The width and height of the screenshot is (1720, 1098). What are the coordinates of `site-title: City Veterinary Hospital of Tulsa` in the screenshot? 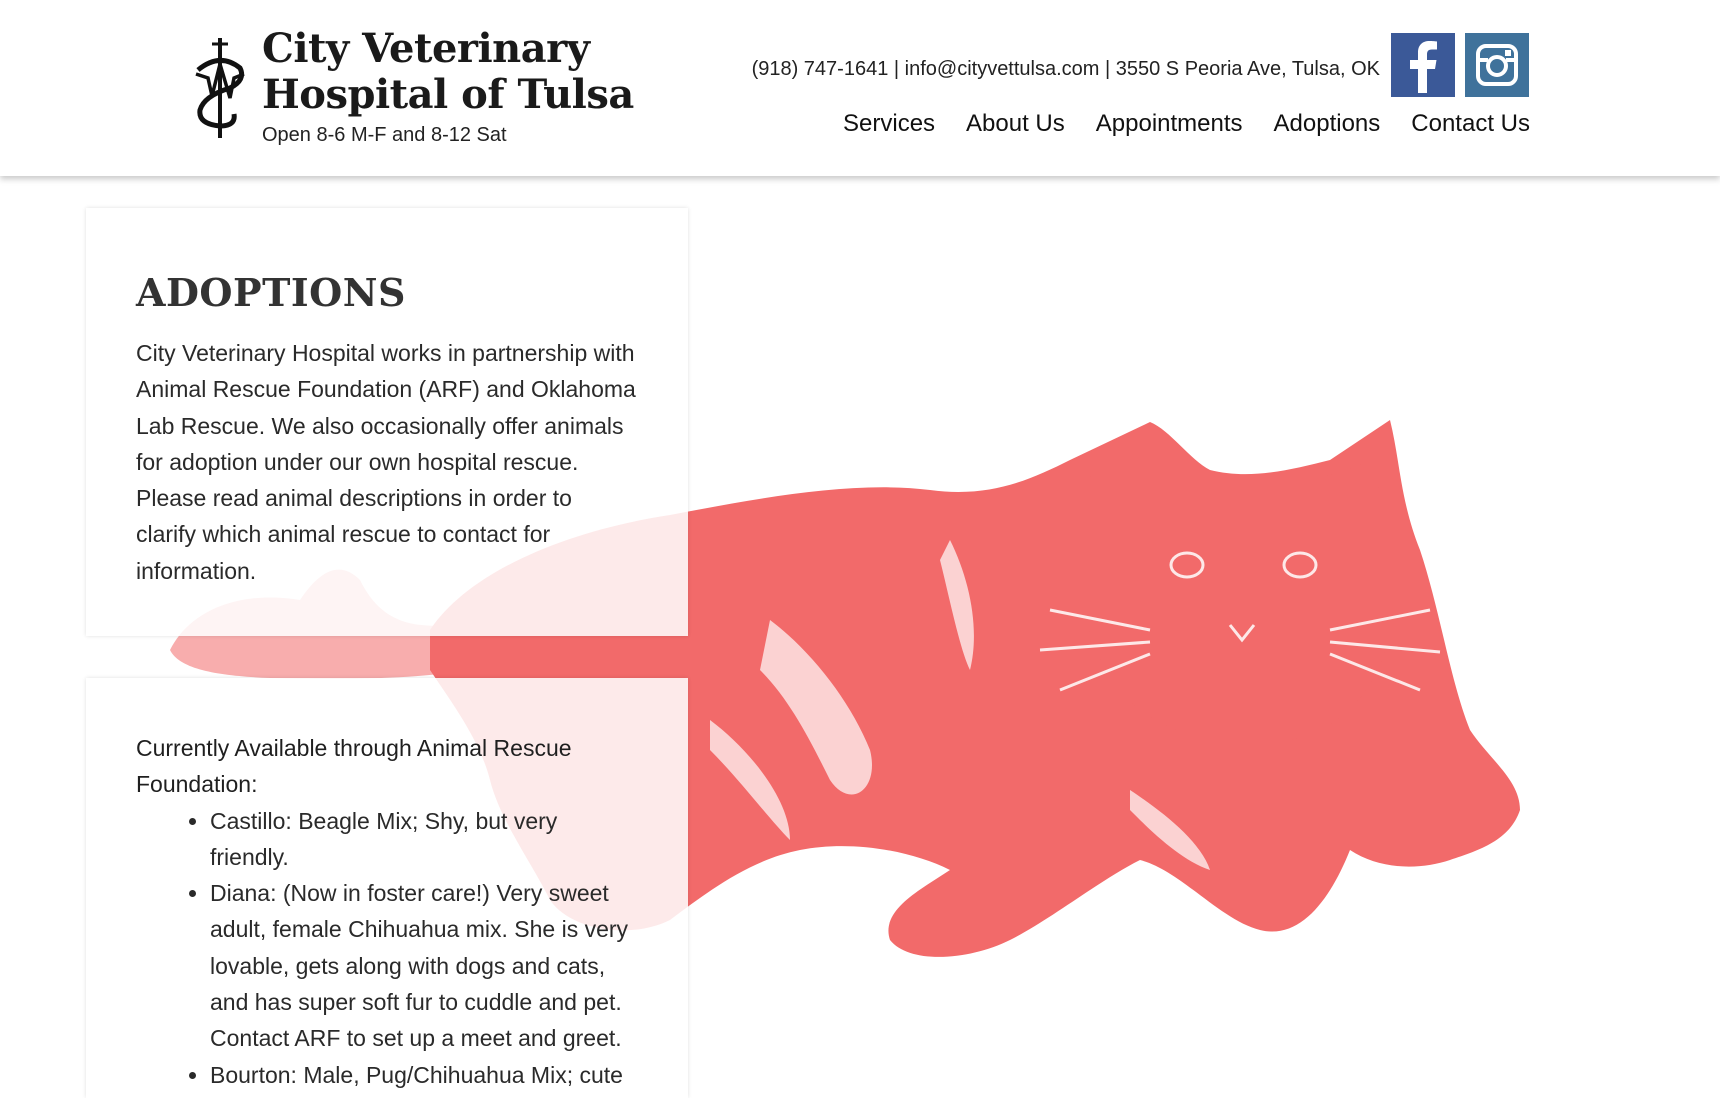 It's located at (448, 72).